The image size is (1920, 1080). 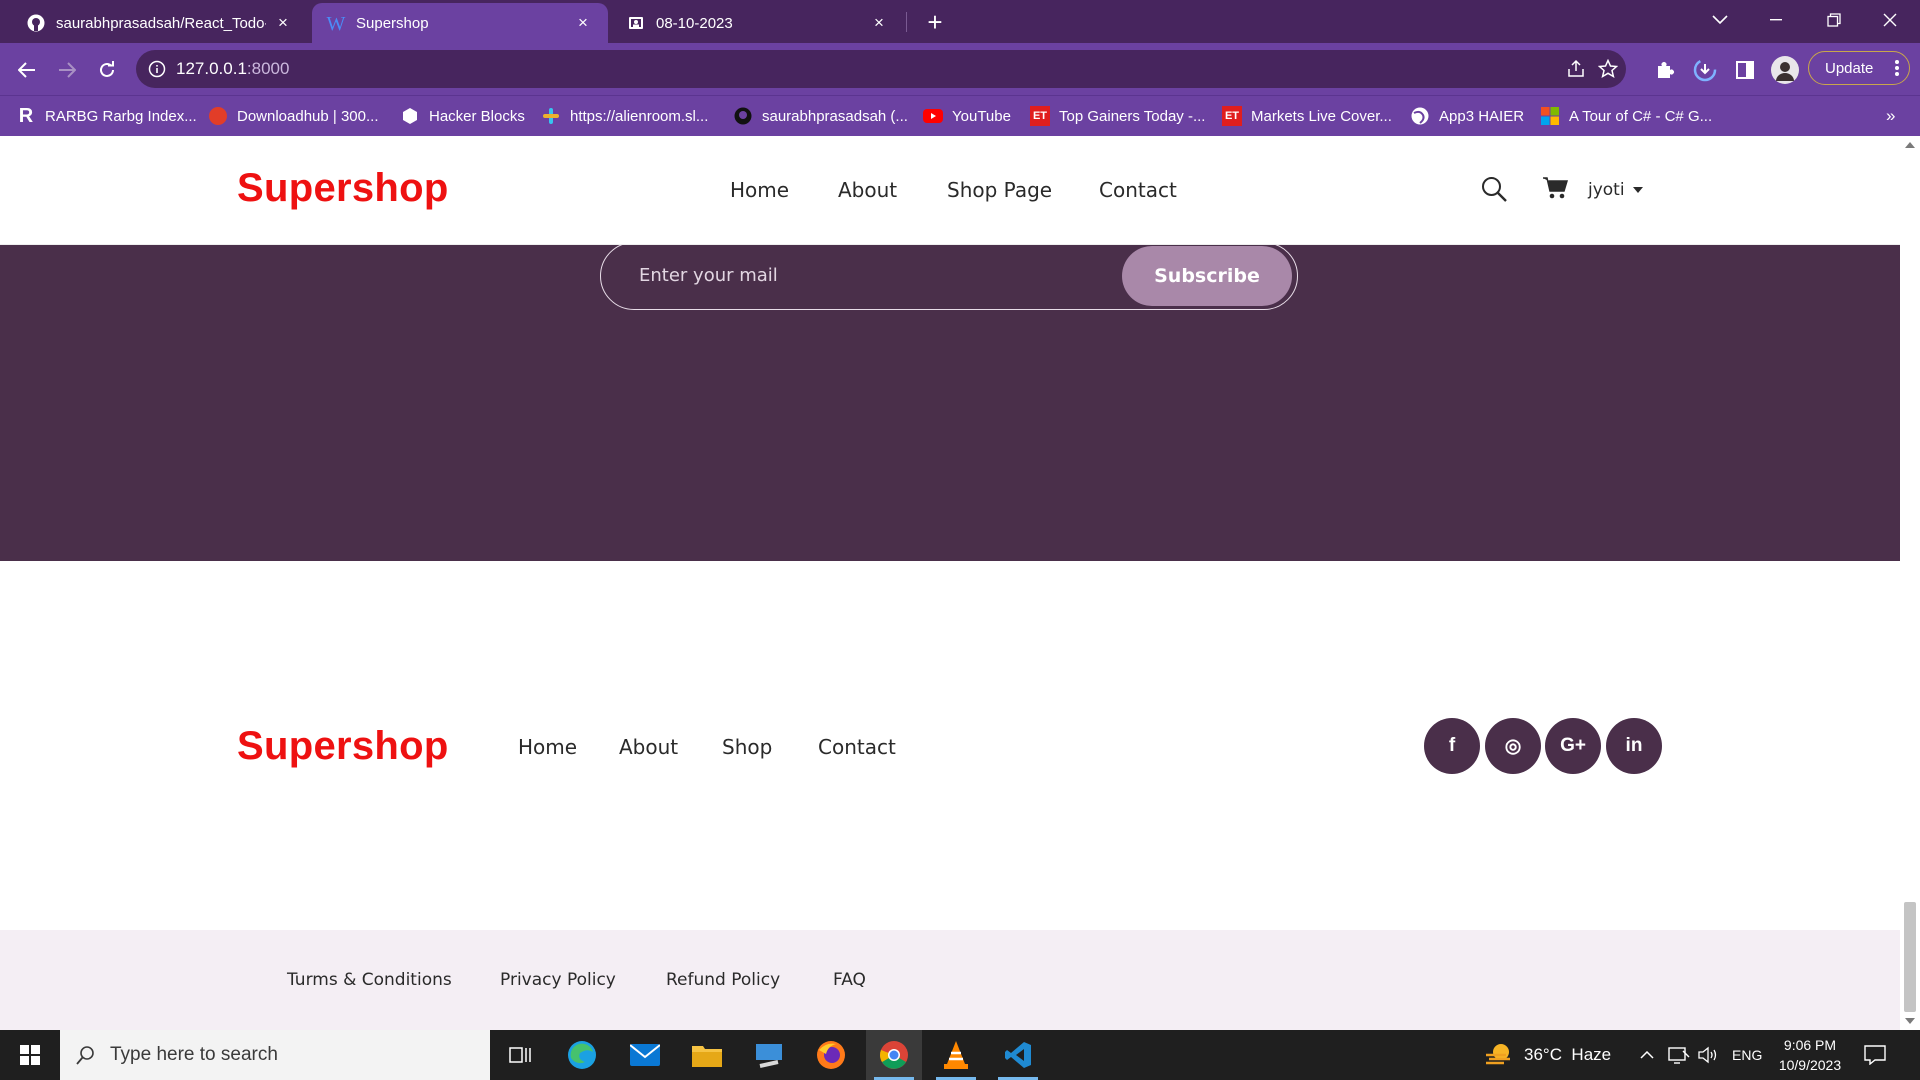 I want to click on network-icon, so click(x=1679, y=1055).